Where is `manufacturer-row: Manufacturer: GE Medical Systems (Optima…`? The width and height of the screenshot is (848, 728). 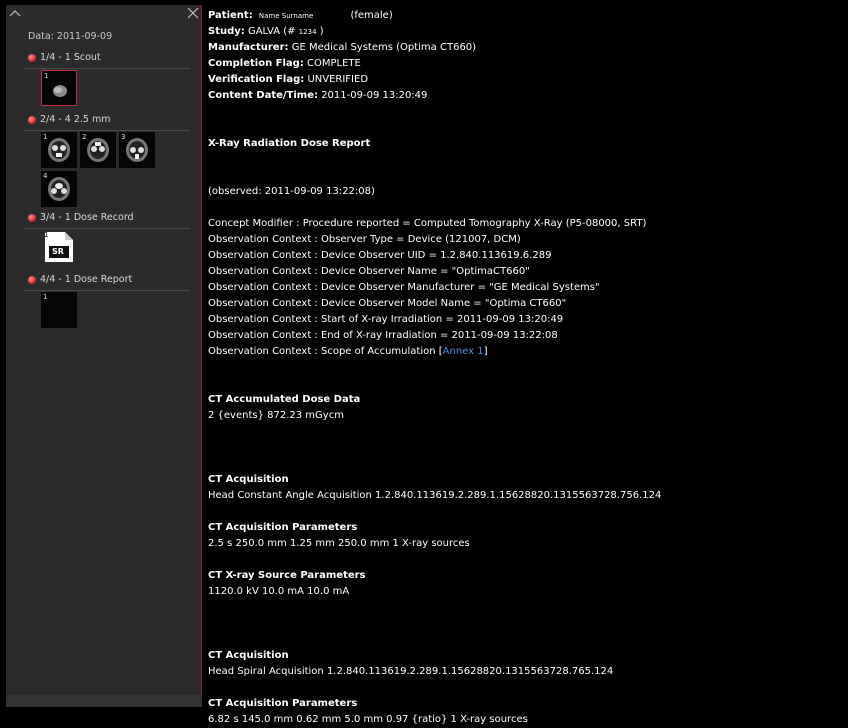
manufacturer-row: Manufacturer: GE Medical Systems (Optima… is located at coordinates (526, 48).